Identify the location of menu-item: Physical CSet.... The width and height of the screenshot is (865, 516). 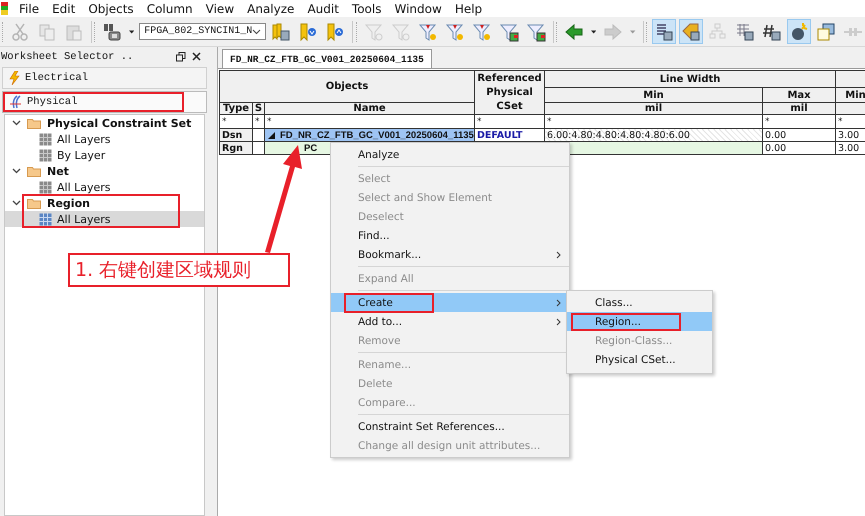
(639, 359).